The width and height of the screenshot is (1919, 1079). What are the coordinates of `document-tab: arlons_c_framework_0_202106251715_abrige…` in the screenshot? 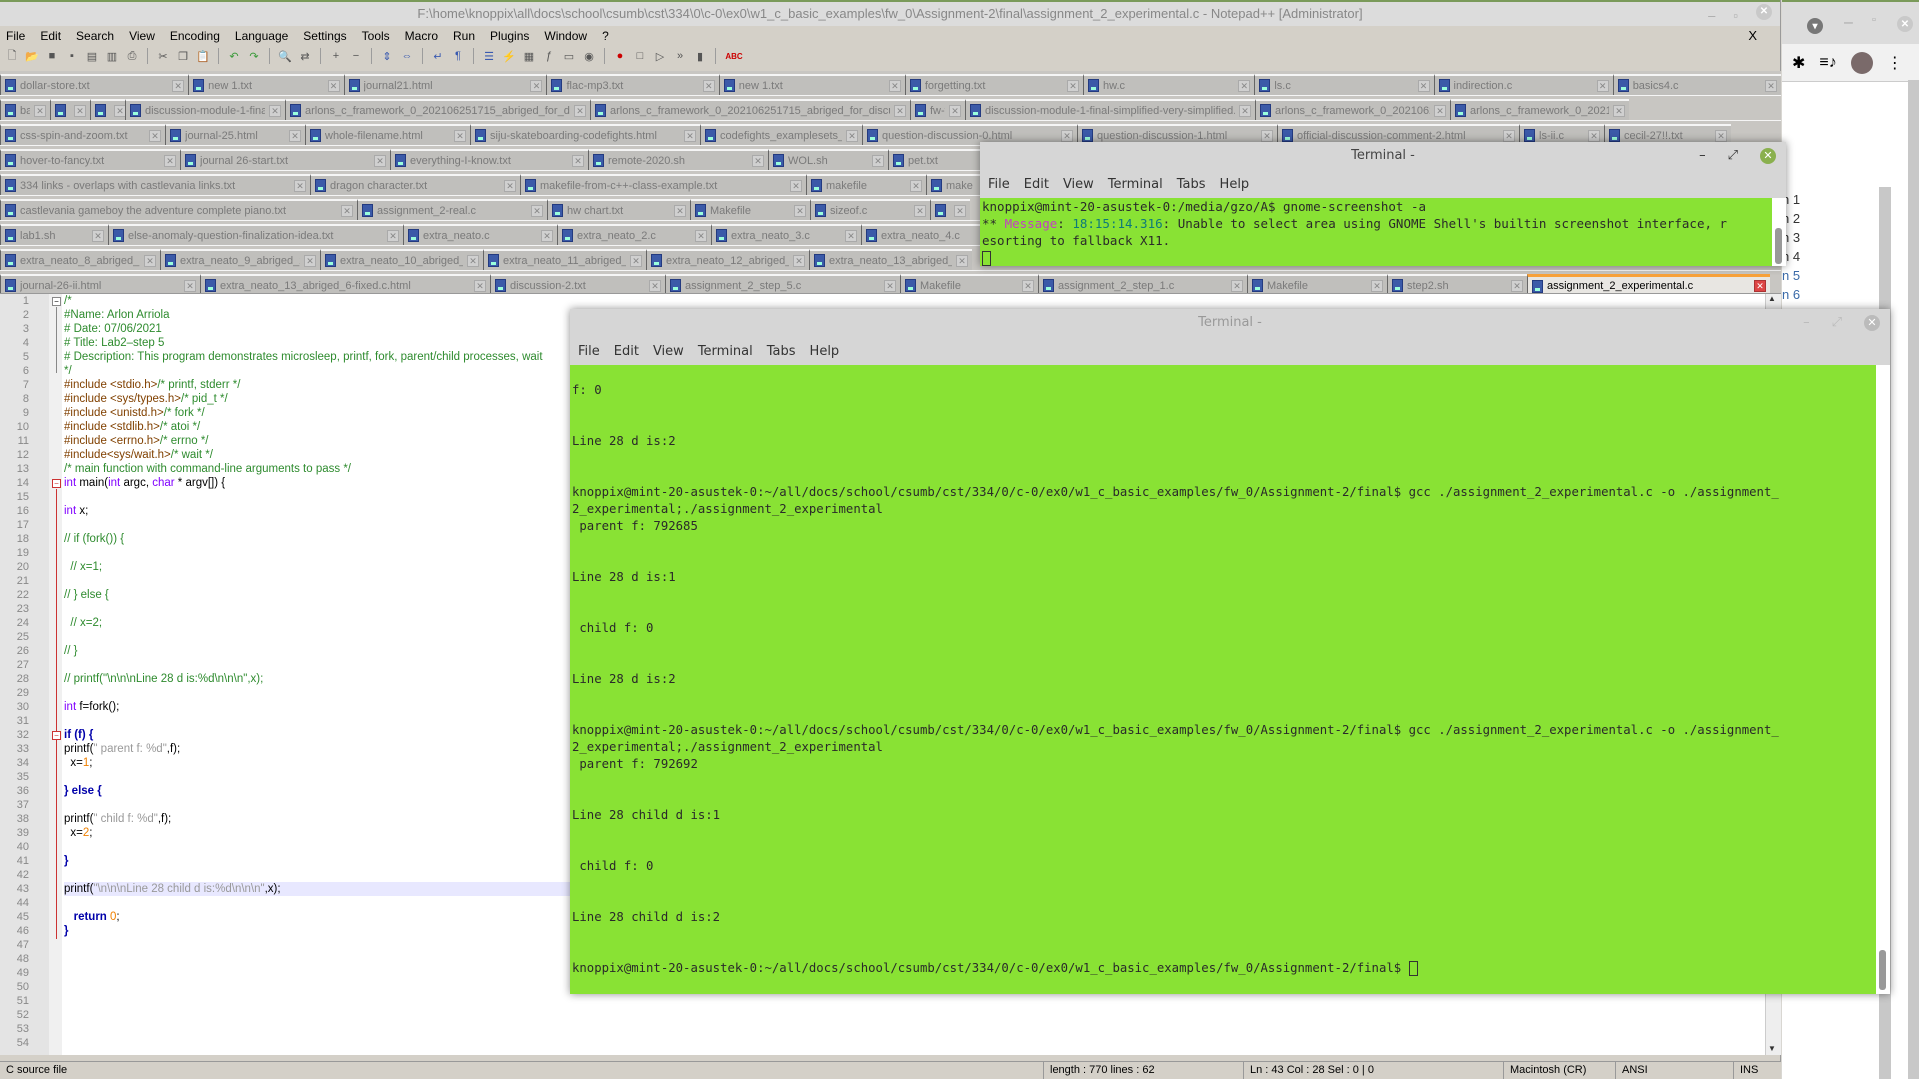 It's located at (750, 109).